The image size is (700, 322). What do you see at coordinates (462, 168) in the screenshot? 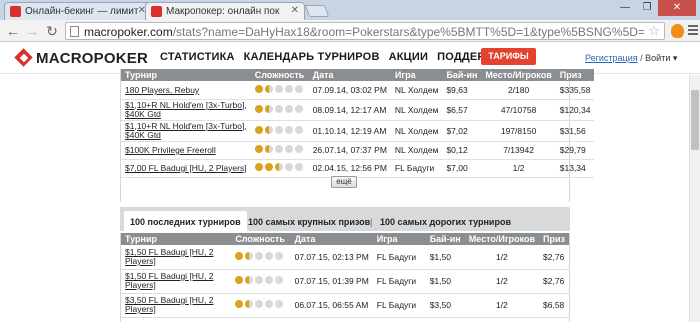
I see `buyin-cell: $7,00` at bounding box center [462, 168].